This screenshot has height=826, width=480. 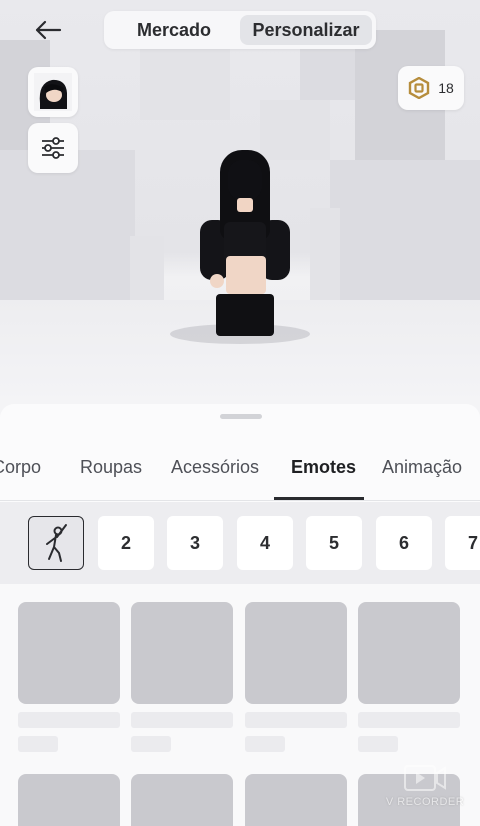 I want to click on category-tabs: Corpo Roupas Acessórios Emotes Animação, so click(x=240, y=476).